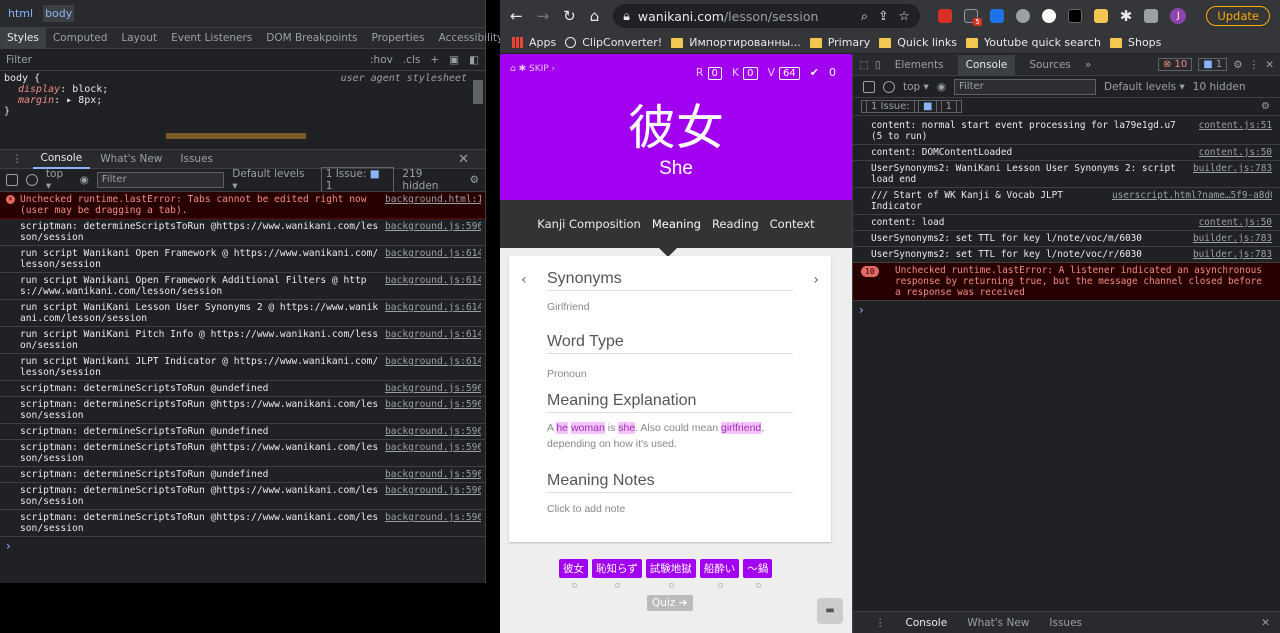 This screenshot has height=633, width=1280. Describe the element at coordinates (1100, 16) in the screenshot. I see `extension-yellow-icon` at that location.